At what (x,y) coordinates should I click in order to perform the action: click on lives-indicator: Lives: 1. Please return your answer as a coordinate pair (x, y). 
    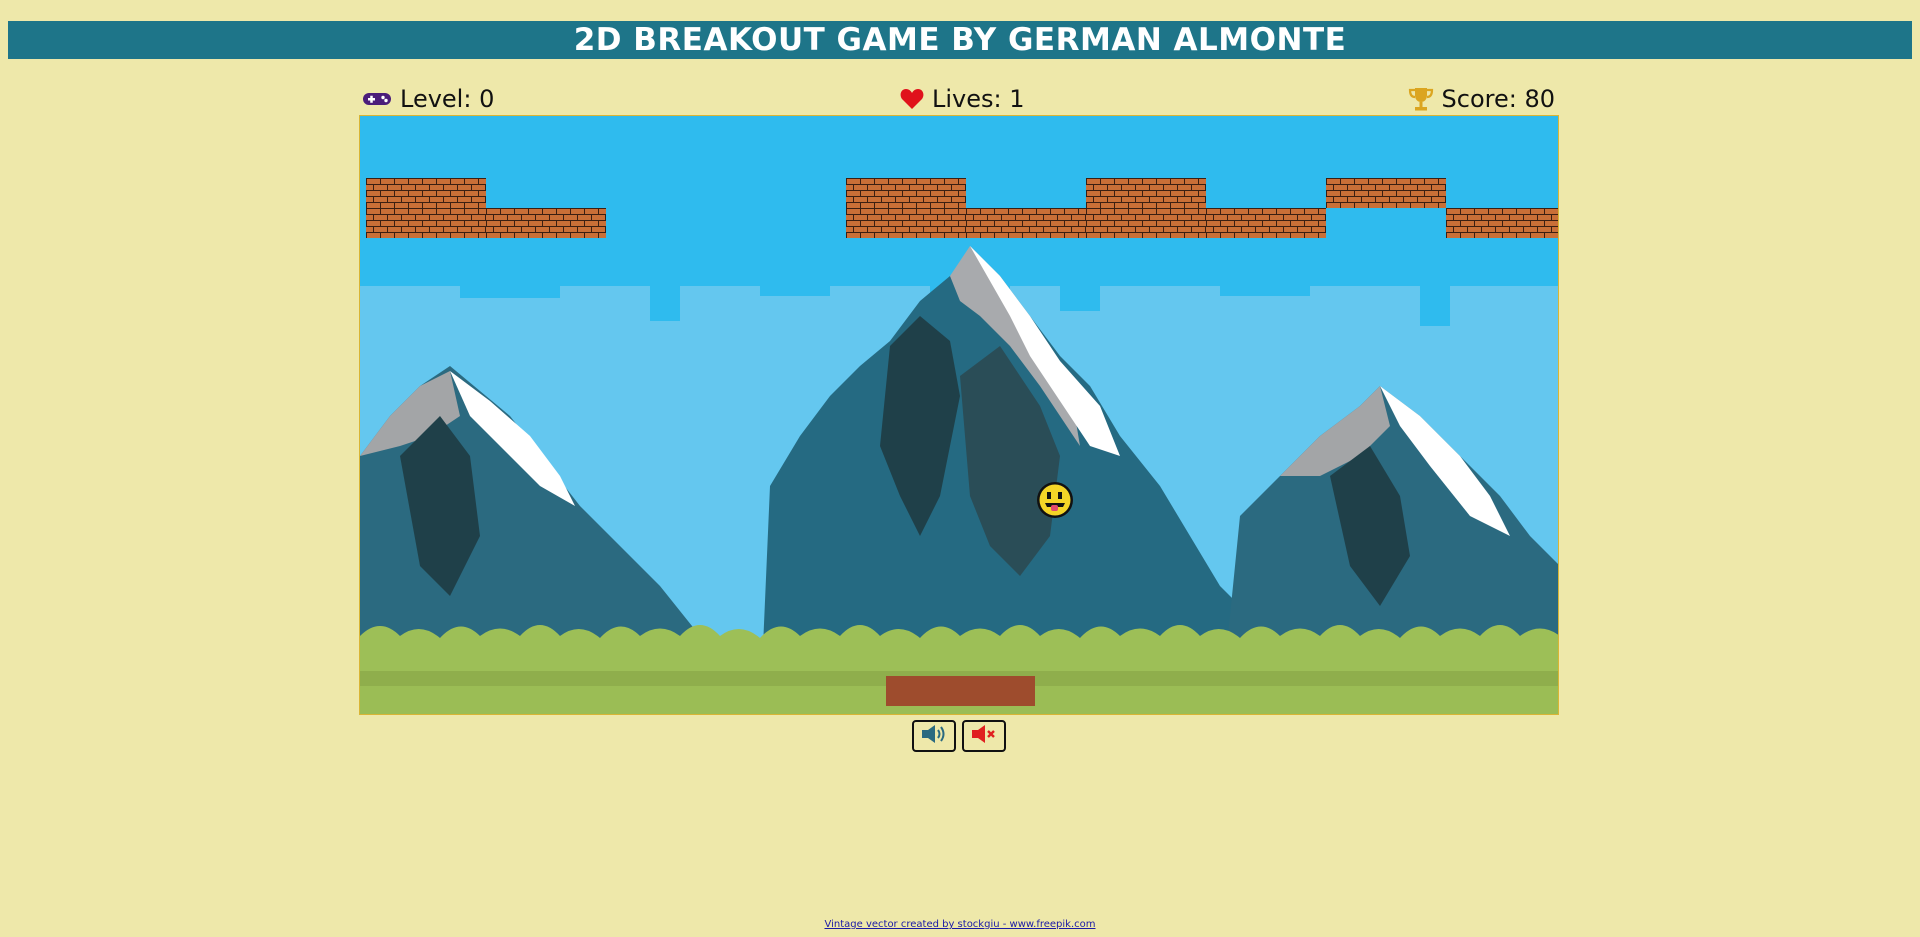
    Looking at the image, I should click on (962, 99).